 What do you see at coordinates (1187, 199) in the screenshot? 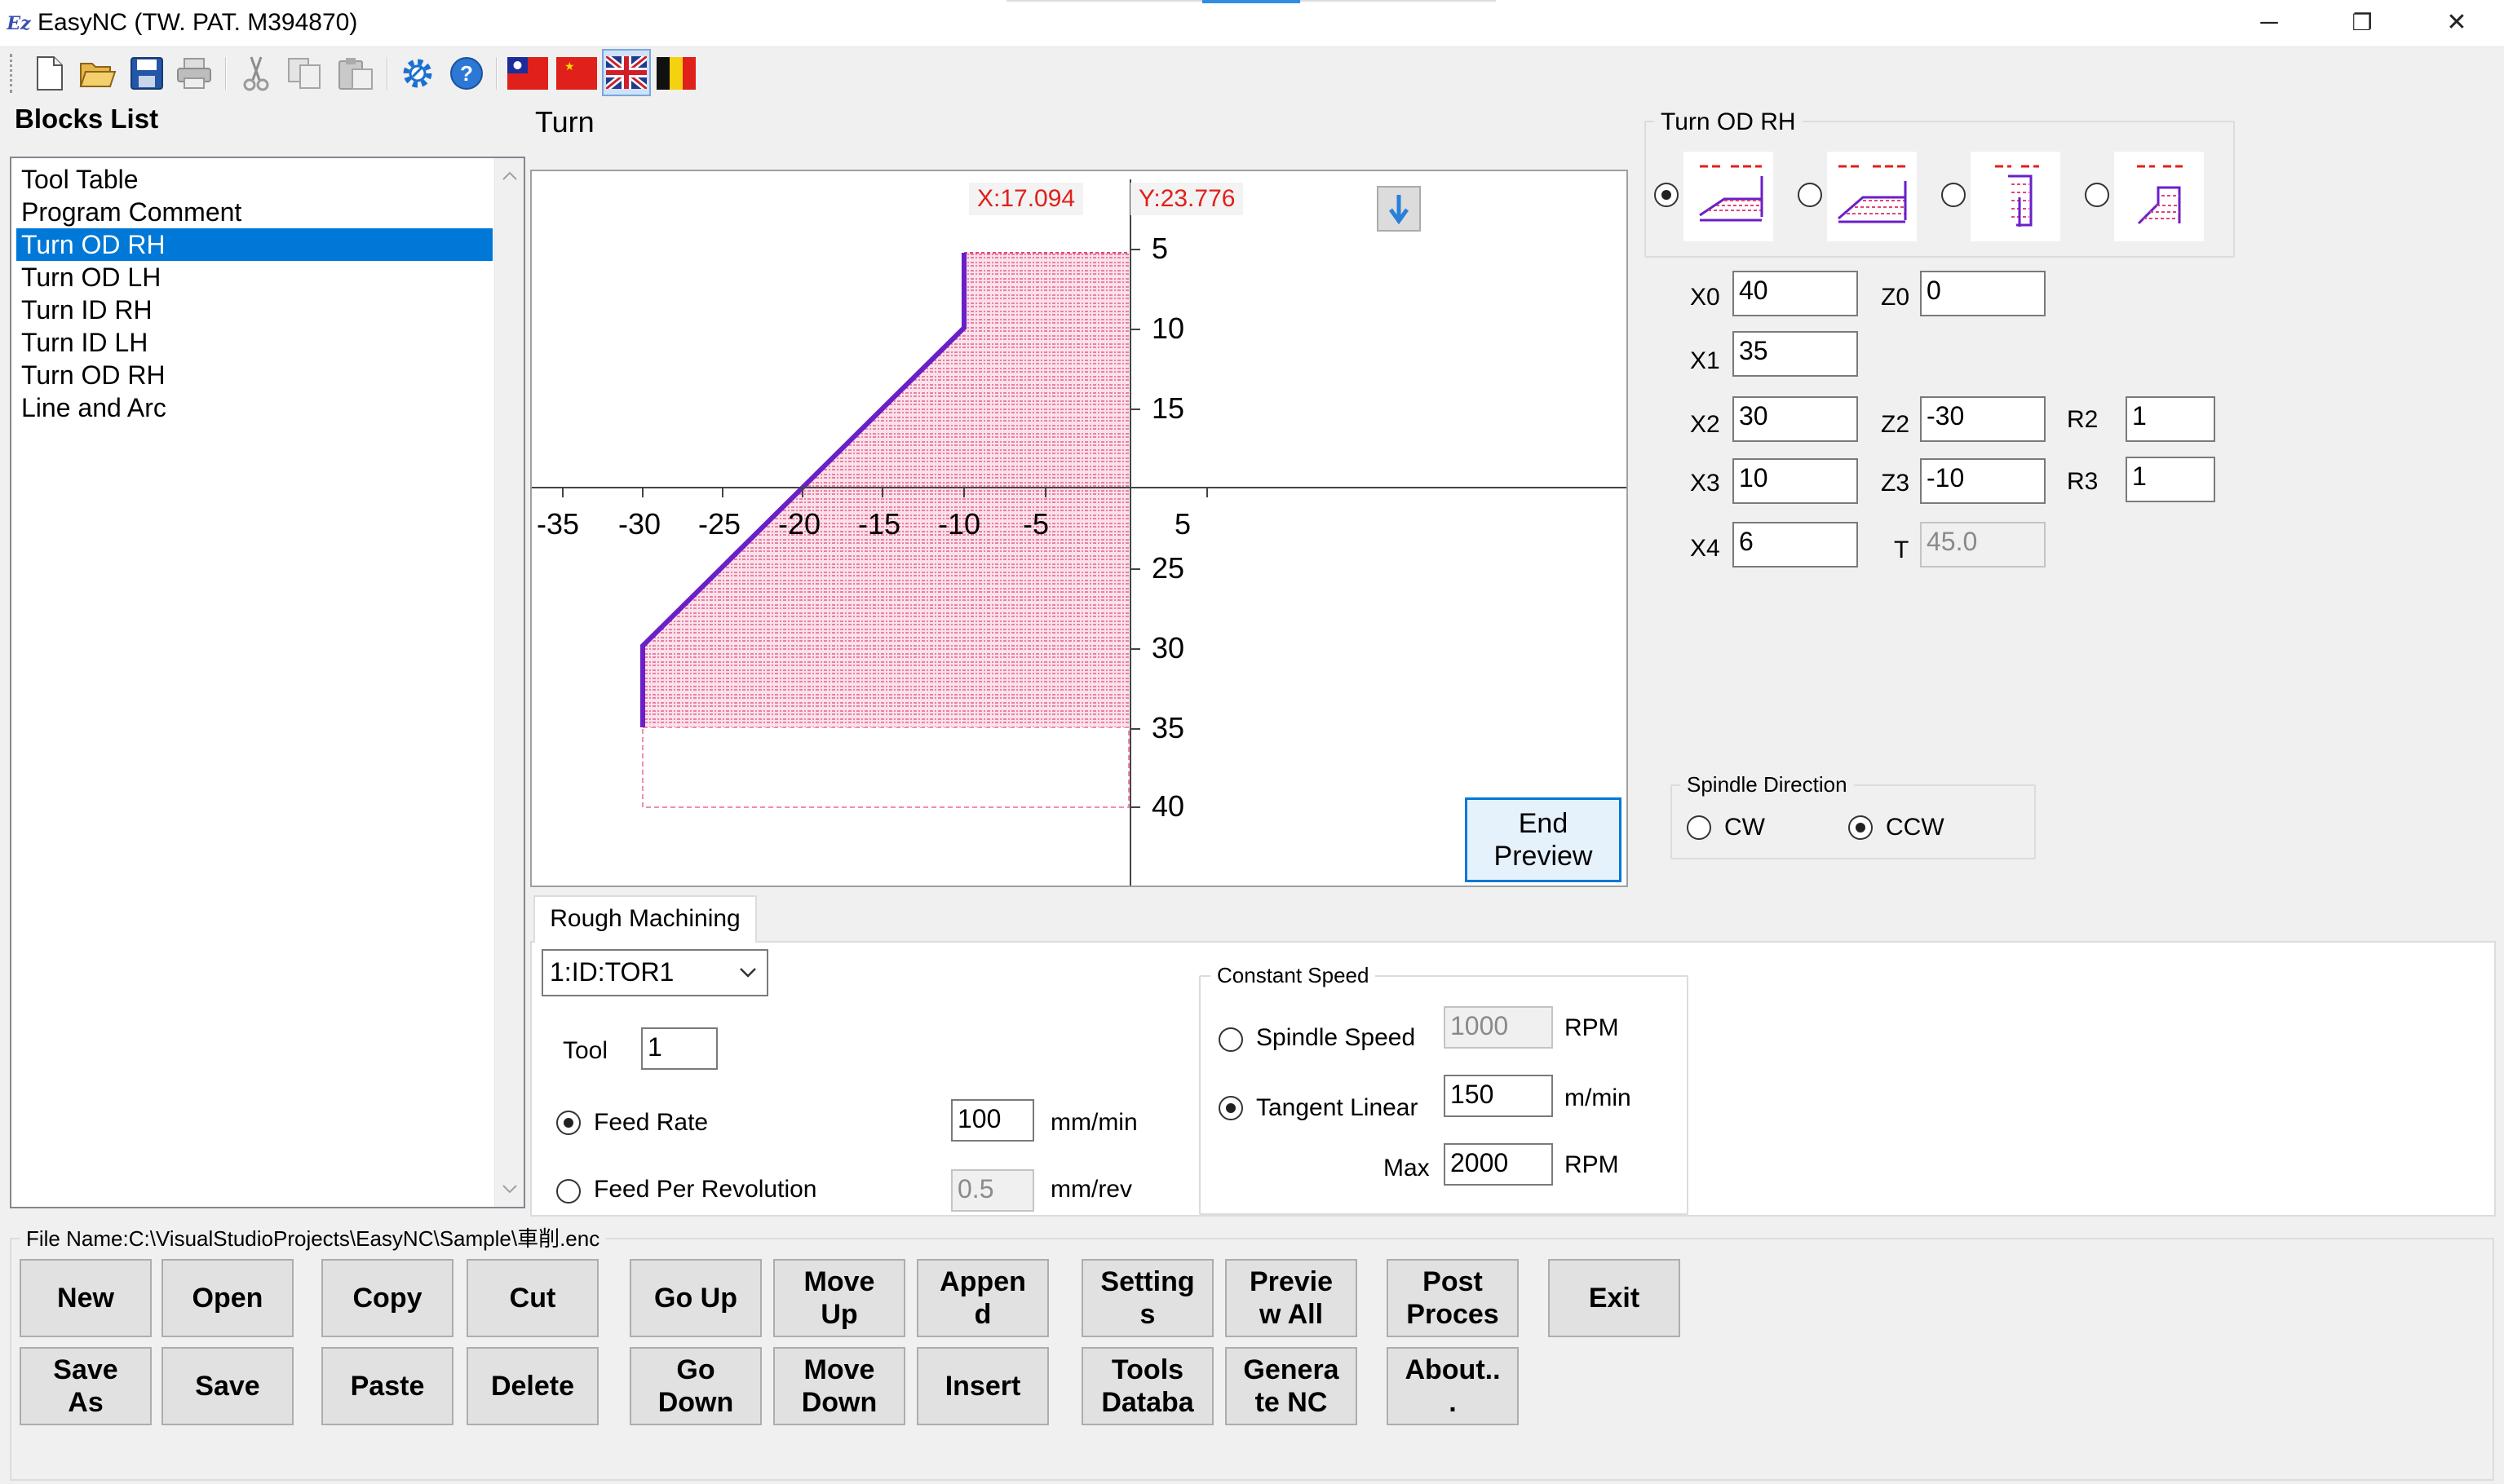
I see `cursor-y-readout: Y:23.776` at bounding box center [1187, 199].